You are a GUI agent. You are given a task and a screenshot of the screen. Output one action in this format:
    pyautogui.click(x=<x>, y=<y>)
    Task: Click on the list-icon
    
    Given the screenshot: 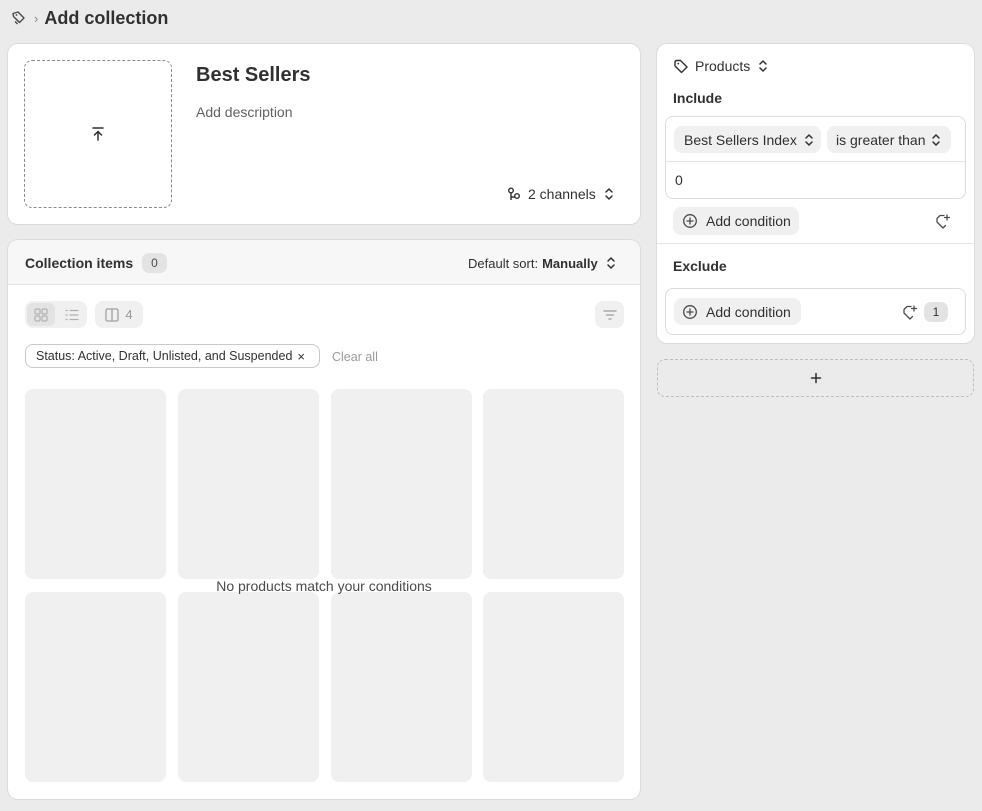 What is the action you would take?
    pyautogui.click(x=71, y=315)
    